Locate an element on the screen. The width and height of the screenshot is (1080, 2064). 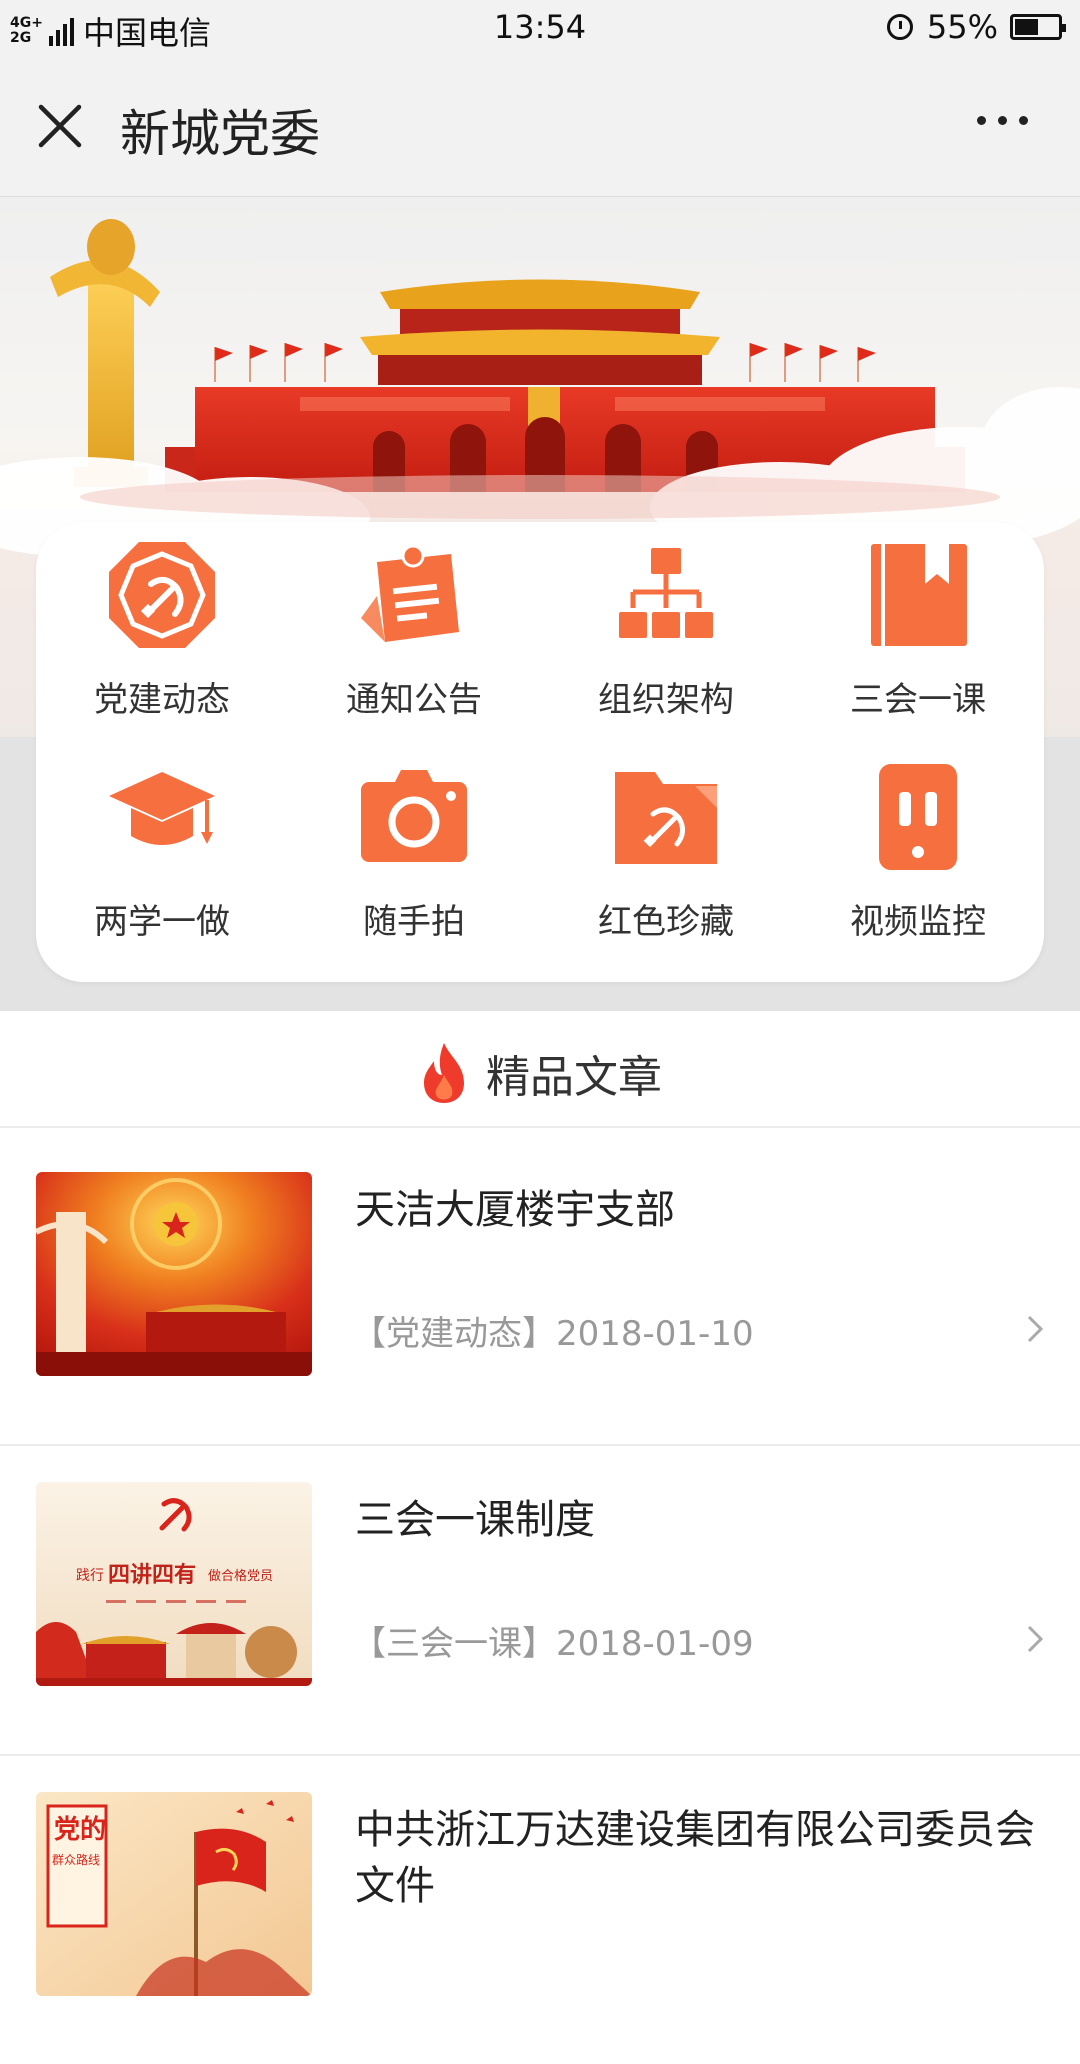
menu-label: 组织架构 is located at coordinates (666, 700).